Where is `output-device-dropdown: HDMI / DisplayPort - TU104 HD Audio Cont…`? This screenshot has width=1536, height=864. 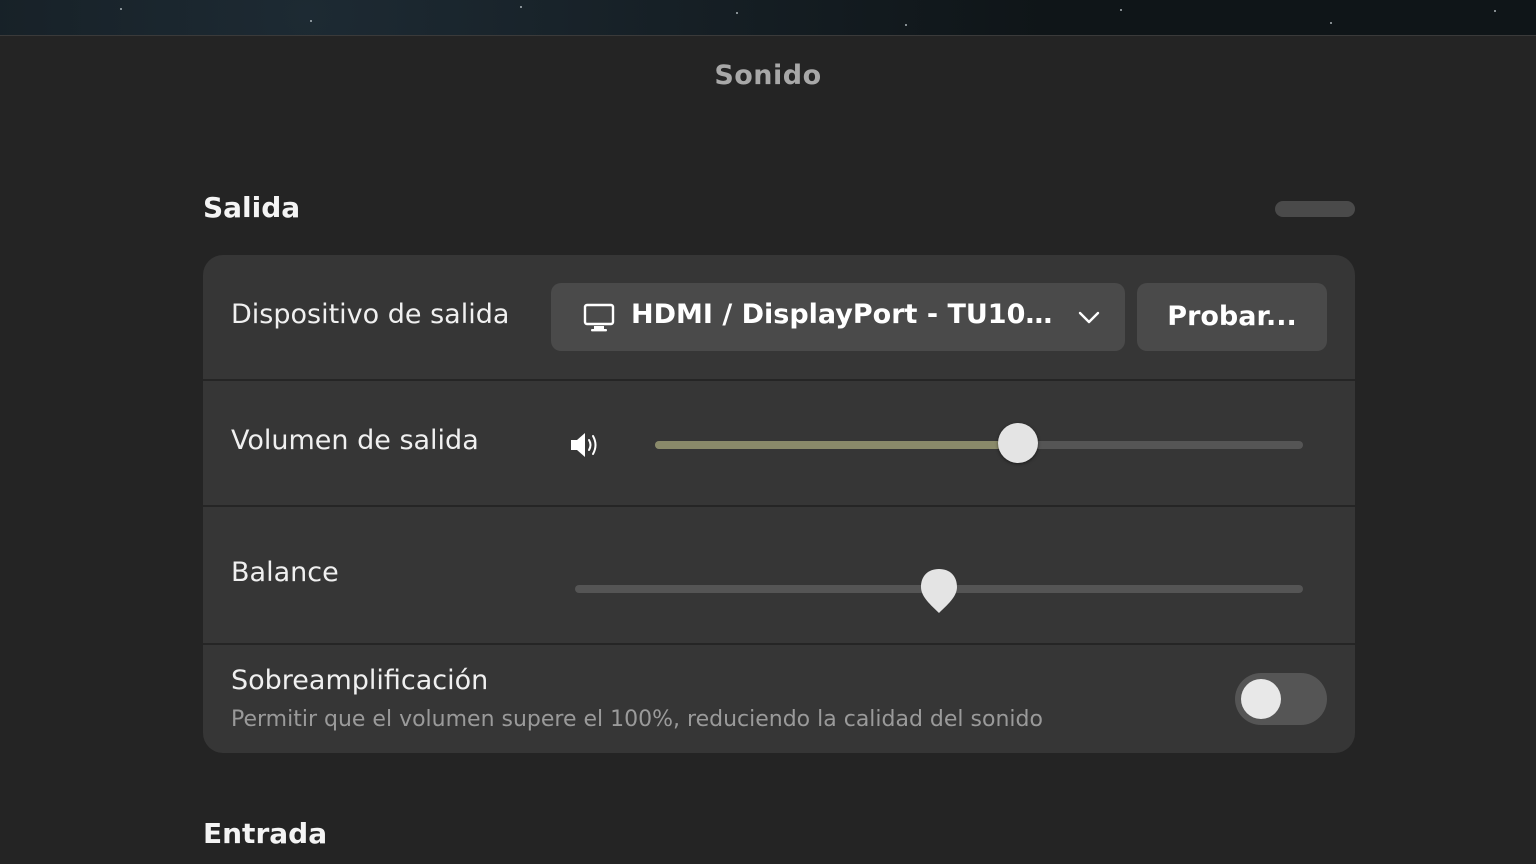
output-device-dropdown: HDMI / DisplayPort - TU104 HD Audio Cont… is located at coordinates (838, 317).